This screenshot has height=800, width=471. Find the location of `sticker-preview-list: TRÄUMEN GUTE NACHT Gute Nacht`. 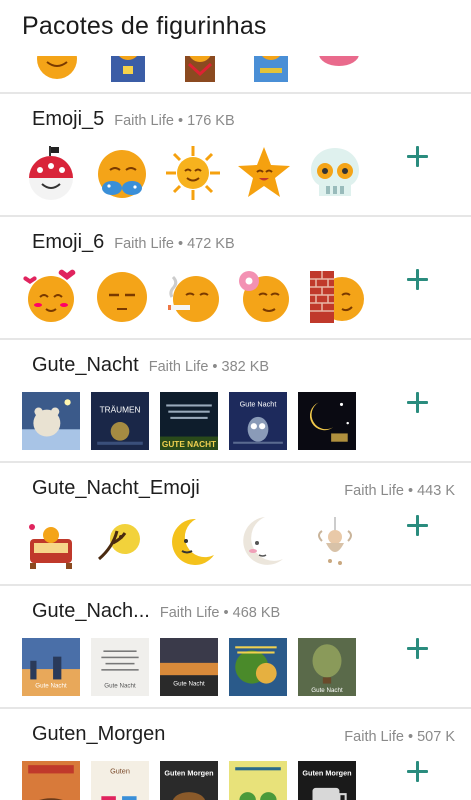

sticker-preview-list: TRÄUMEN GUTE NACHT Gute Nacht is located at coordinates (189, 421).